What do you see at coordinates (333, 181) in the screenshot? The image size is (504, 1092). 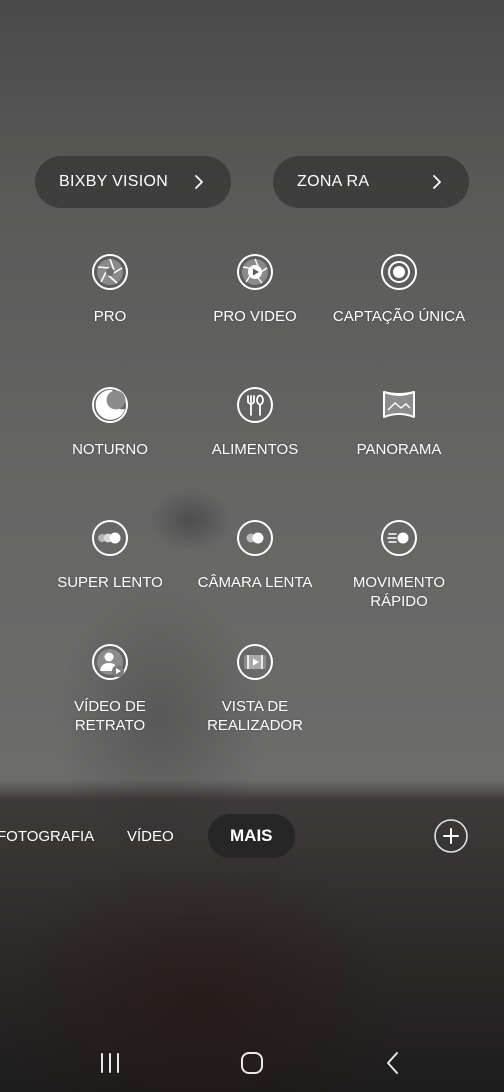 I see `zona-ra-label: ZONA RA` at bounding box center [333, 181].